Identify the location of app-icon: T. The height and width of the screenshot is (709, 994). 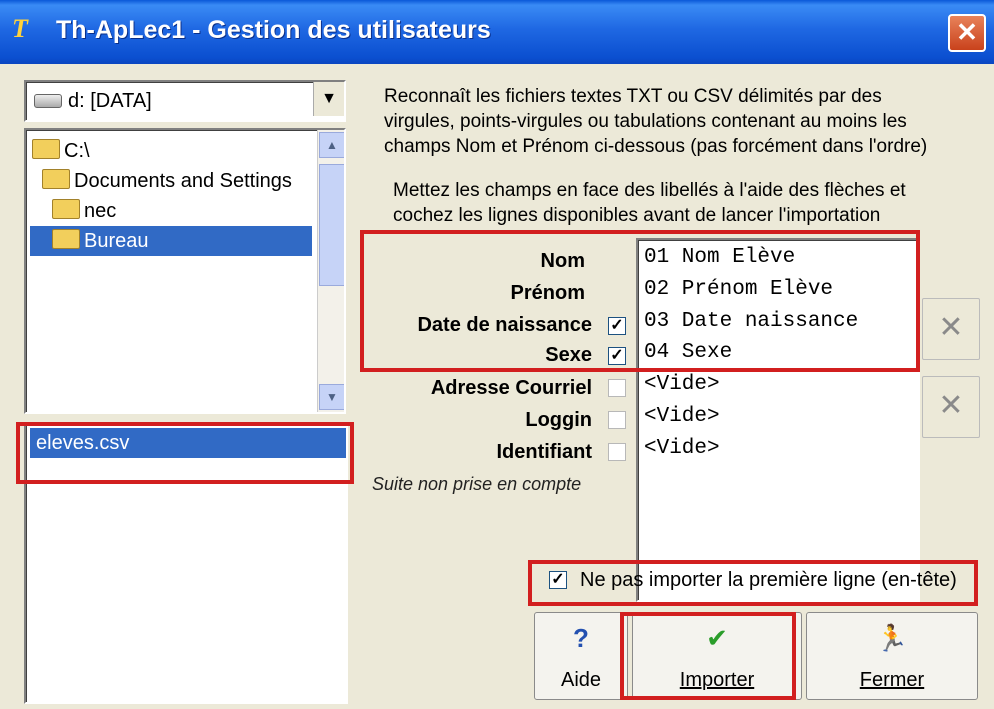
(20, 28).